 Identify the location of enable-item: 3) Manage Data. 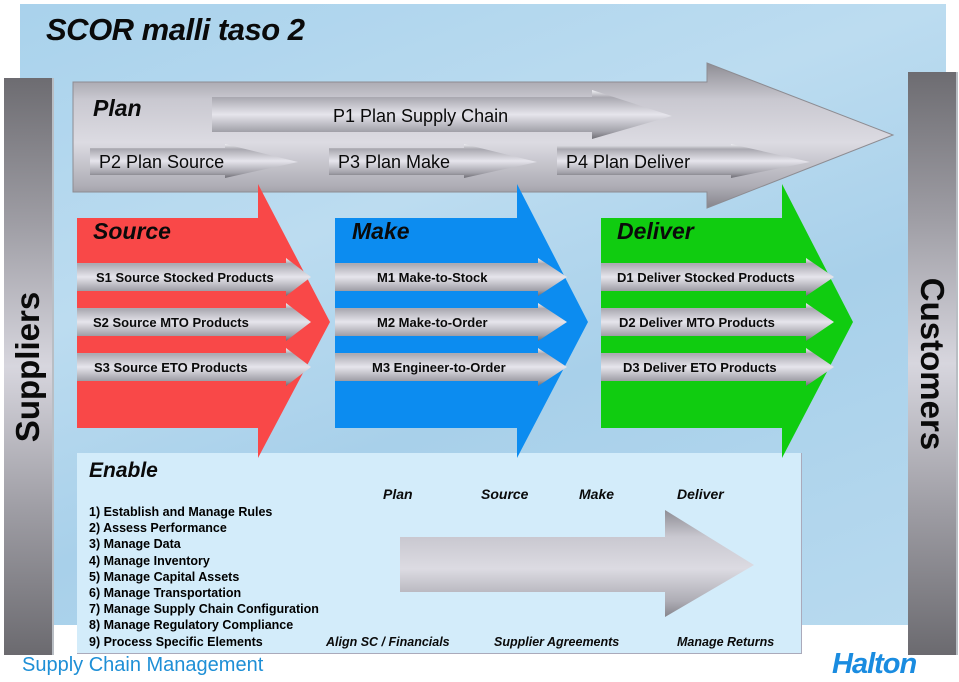
(135, 544).